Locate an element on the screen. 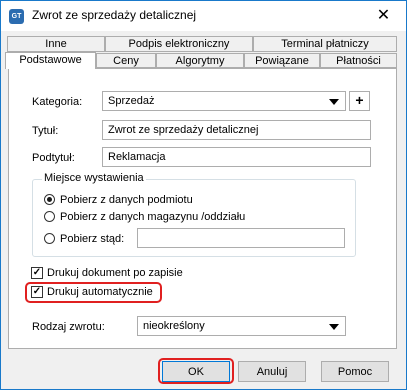  rodzaj-zwrotu-label: Rodzaj zwrotu: is located at coordinates (68, 327).